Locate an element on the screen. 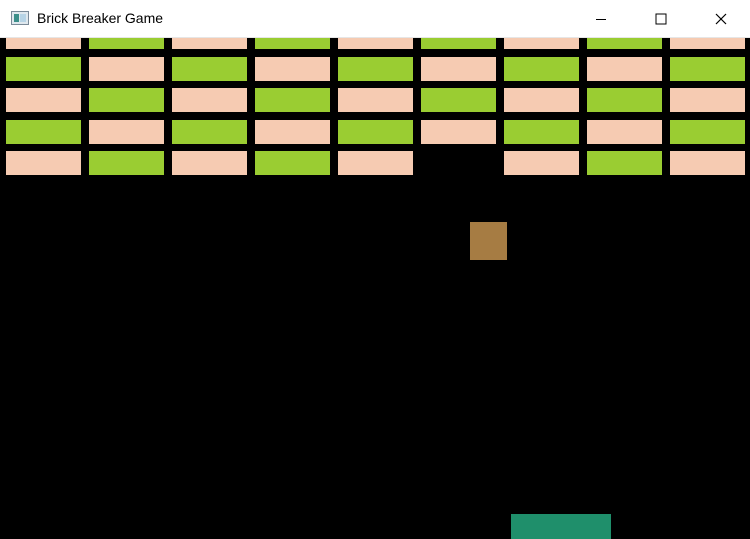 The width and height of the screenshot is (750, 539). paddle is located at coordinates (561, 526).